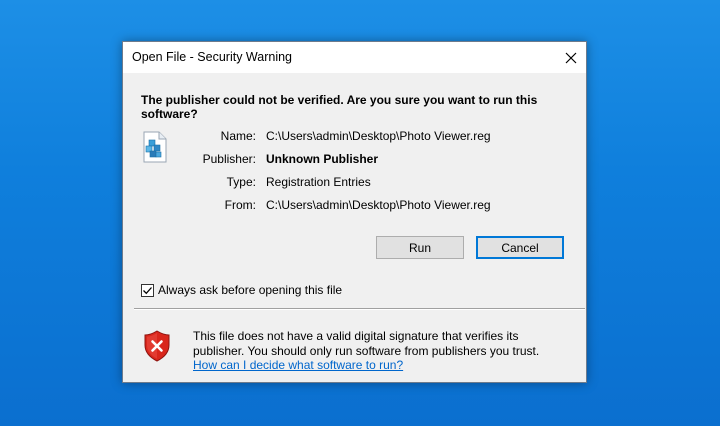 This screenshot has width=720, height=426. I want to click on always-ask-label: Always ask before opening this file, so click(250, 290).